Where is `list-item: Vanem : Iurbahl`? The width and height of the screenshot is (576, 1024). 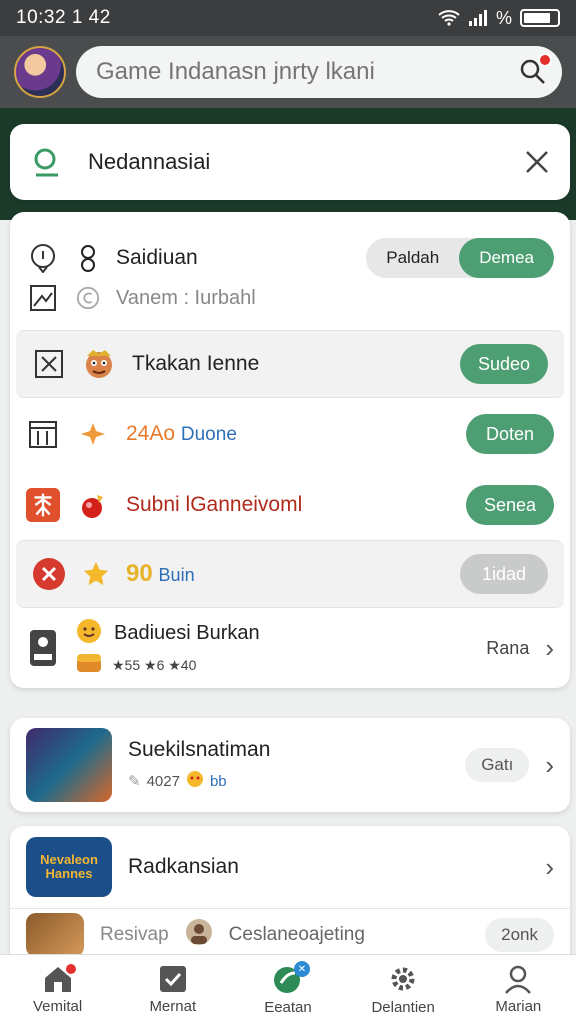
list-item: Vanem : Iurbahl is located at coordinates (290, 298).